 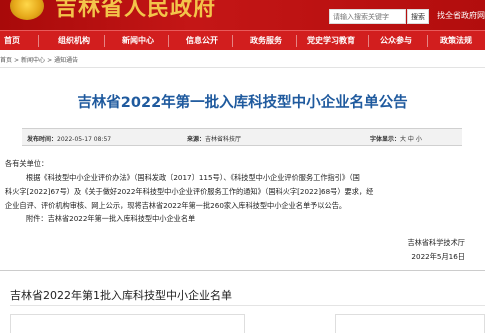 What do you see at coordinates (461, 15) in the screenshot?
I see `find-gov-sites-link: 找全省政府网站` at bounding box center [461, 15].